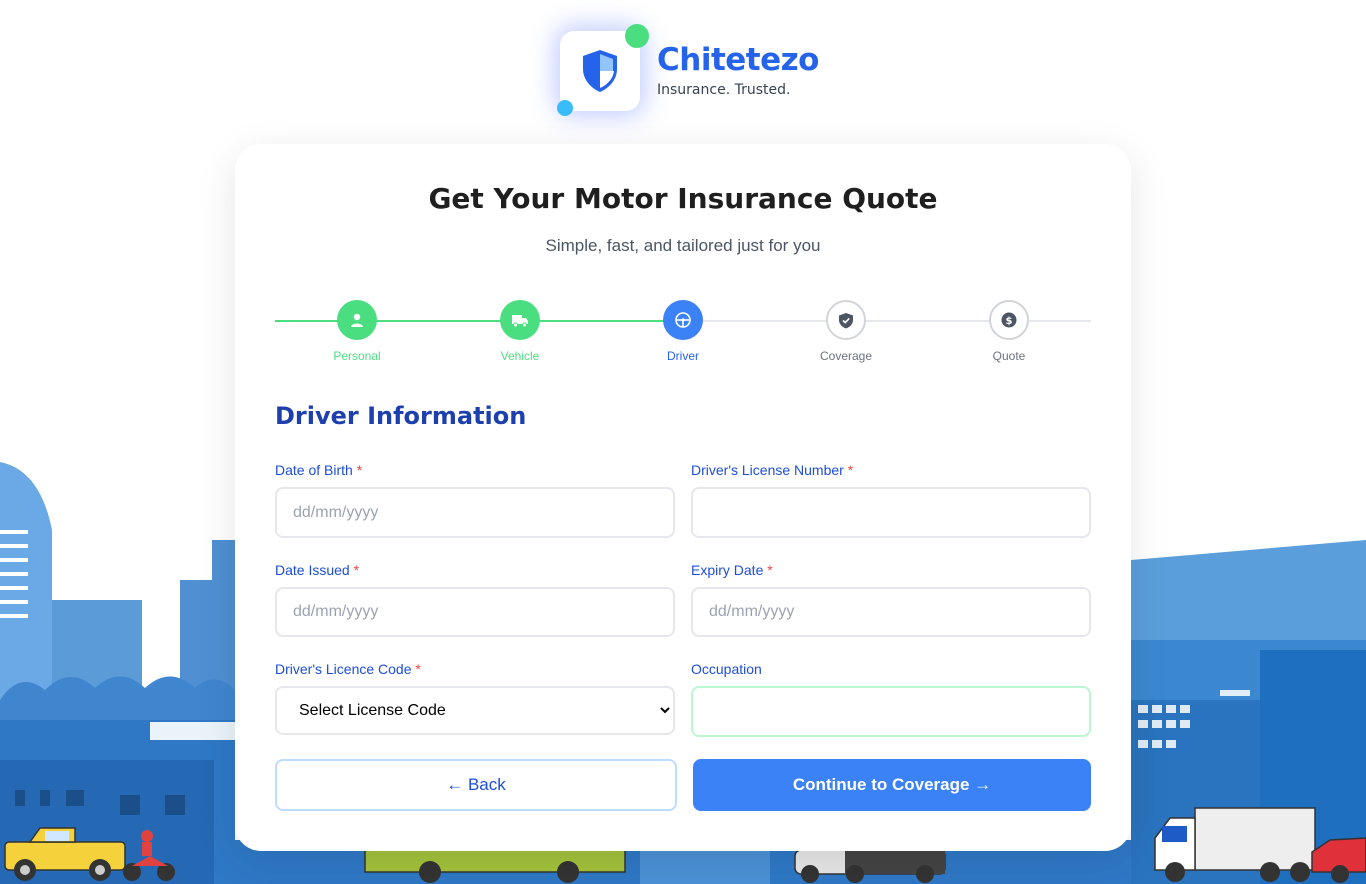  I want to click on section-title: Driver Information, so click(401, 416).